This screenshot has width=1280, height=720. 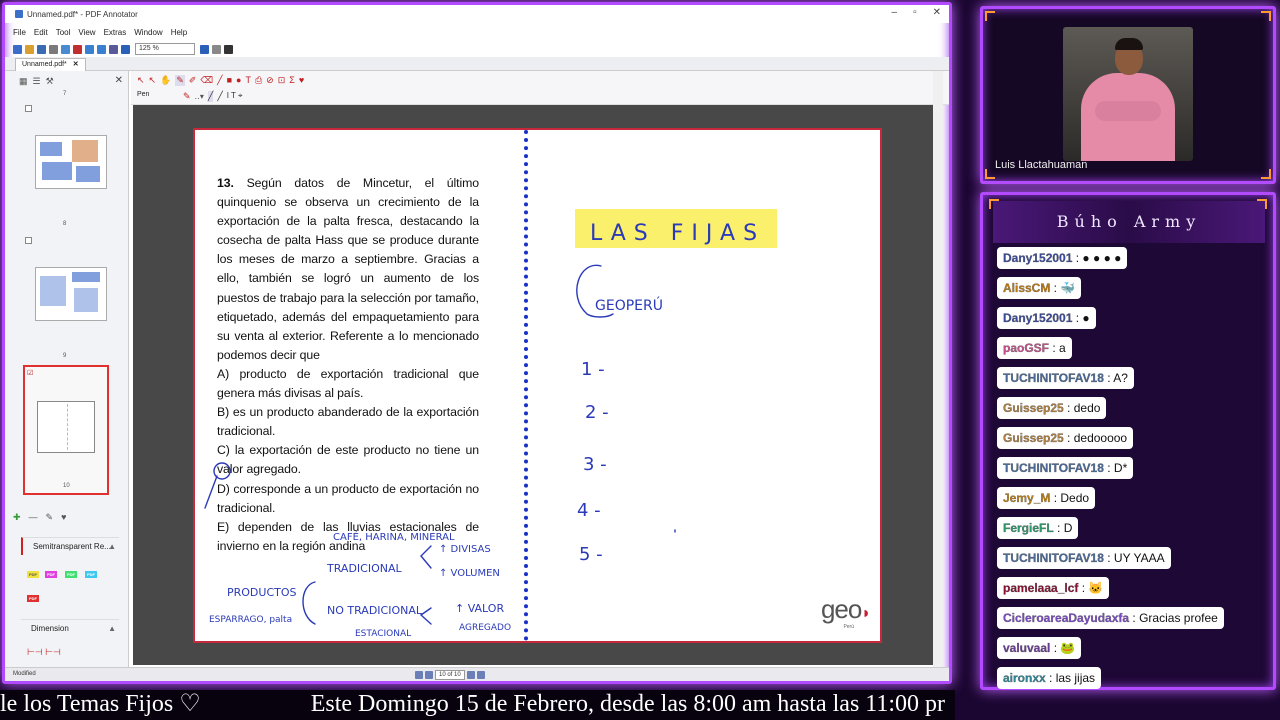 I want to click on sidebar-section-semitransparent: Semitransparent Re... ▲, so click(x=70, y=546).